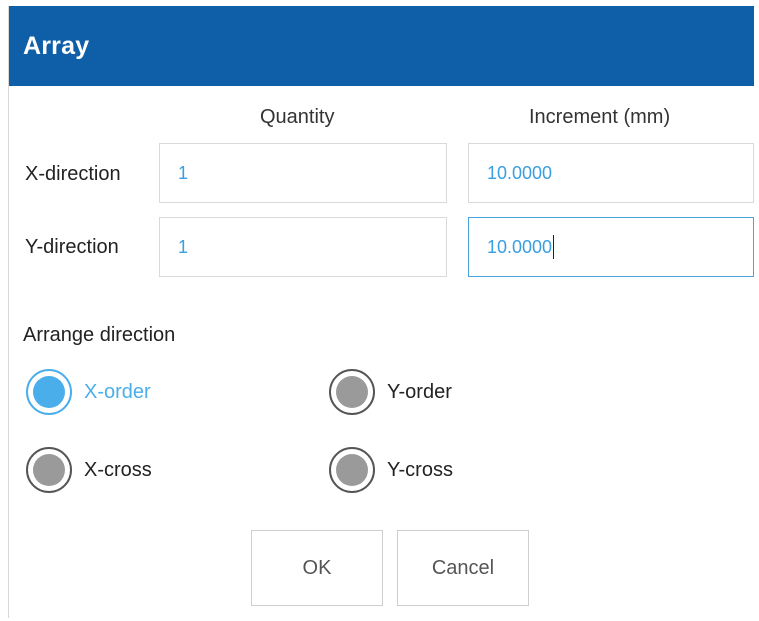  Describe the element at coordinates (297, 117) in the screenshot. I see `quantity-column-header: Quantity` at that location.